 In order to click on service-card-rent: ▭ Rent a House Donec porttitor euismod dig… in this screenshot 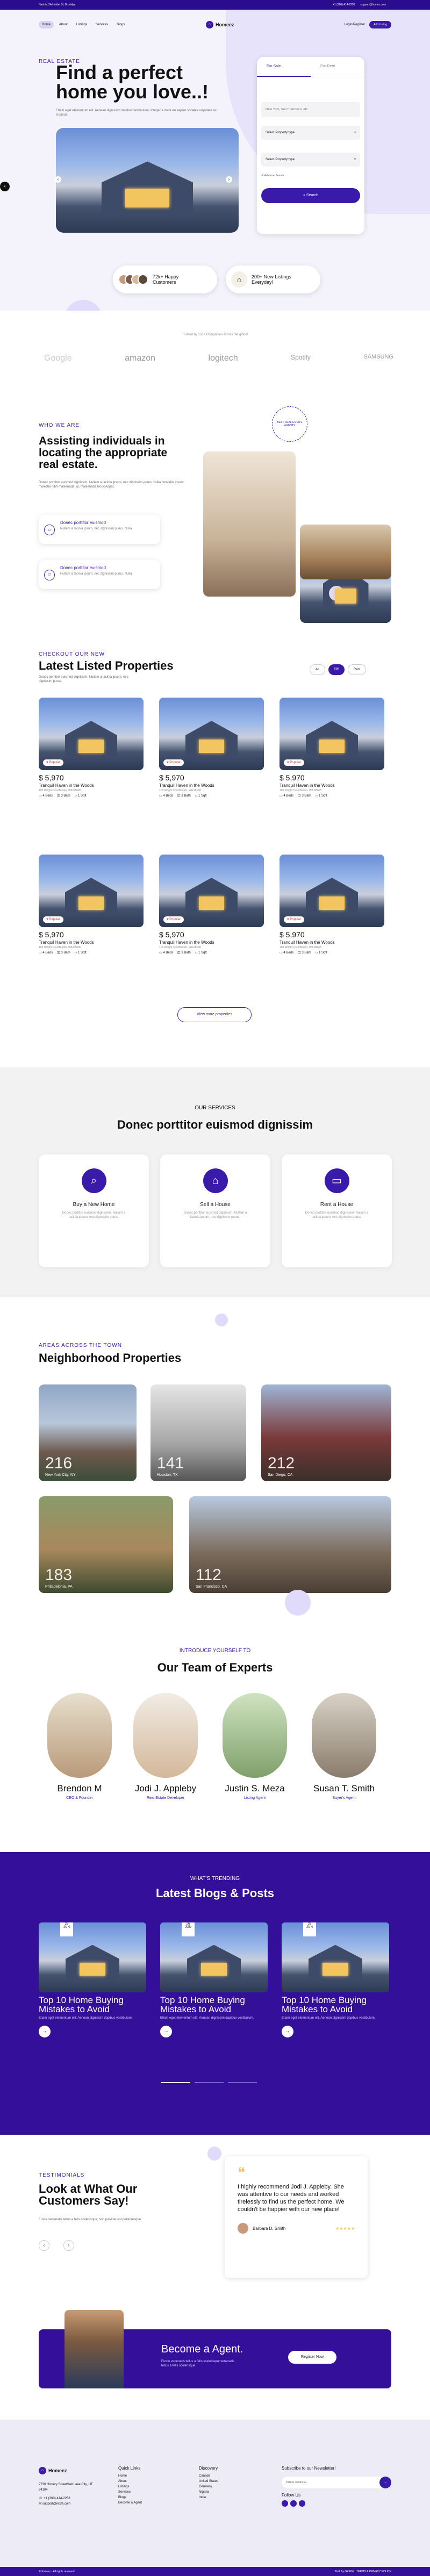, I will do `click(337, 1210)`.